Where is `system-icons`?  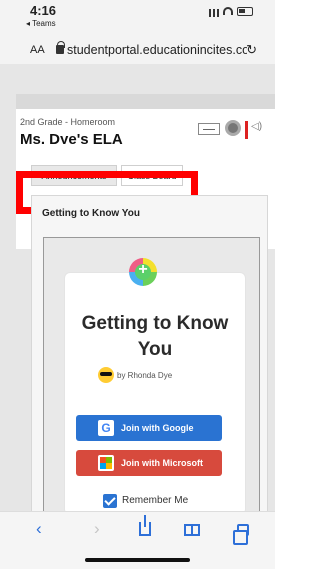
system-icons is located at coordinates (231, 12).